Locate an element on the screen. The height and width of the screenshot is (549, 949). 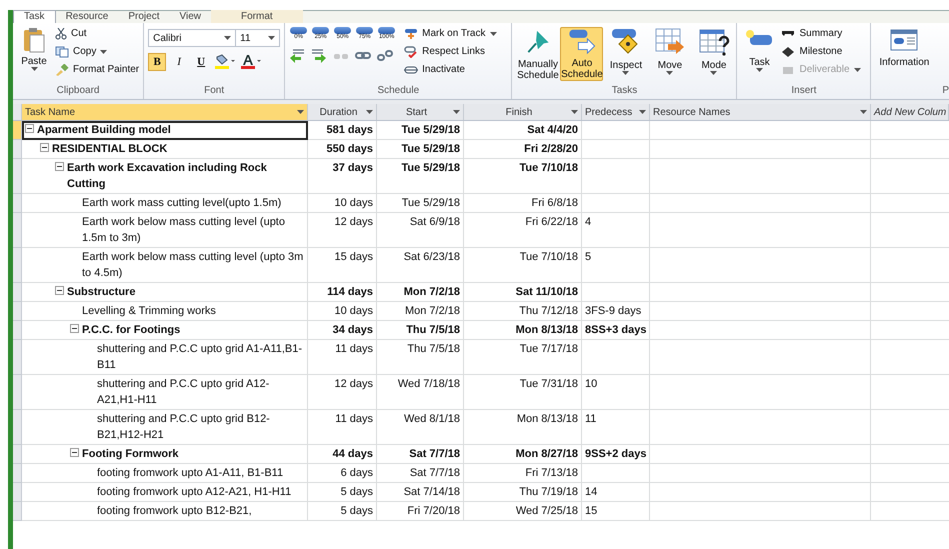
start-date: Sat 7/7/18 is located at coordinates (434, 454).